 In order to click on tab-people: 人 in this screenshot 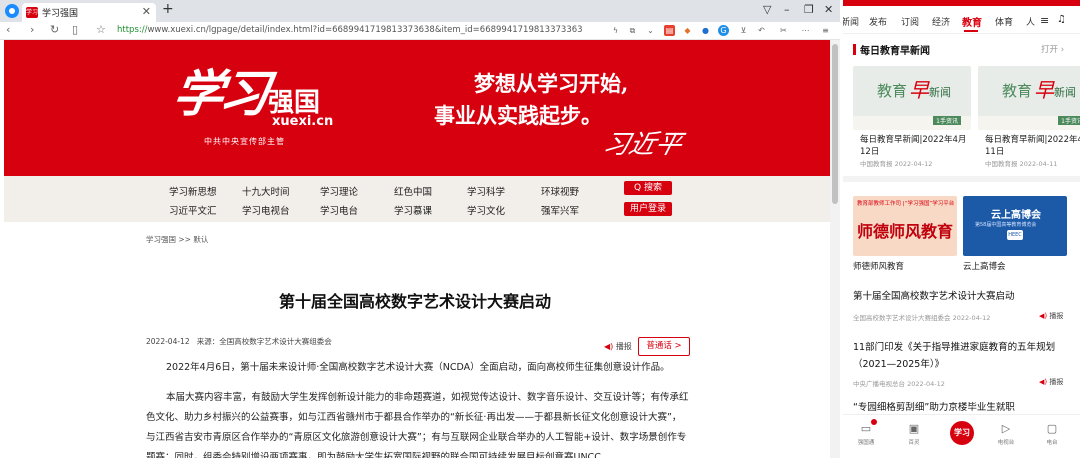, I will do `click(1030, 21)`.